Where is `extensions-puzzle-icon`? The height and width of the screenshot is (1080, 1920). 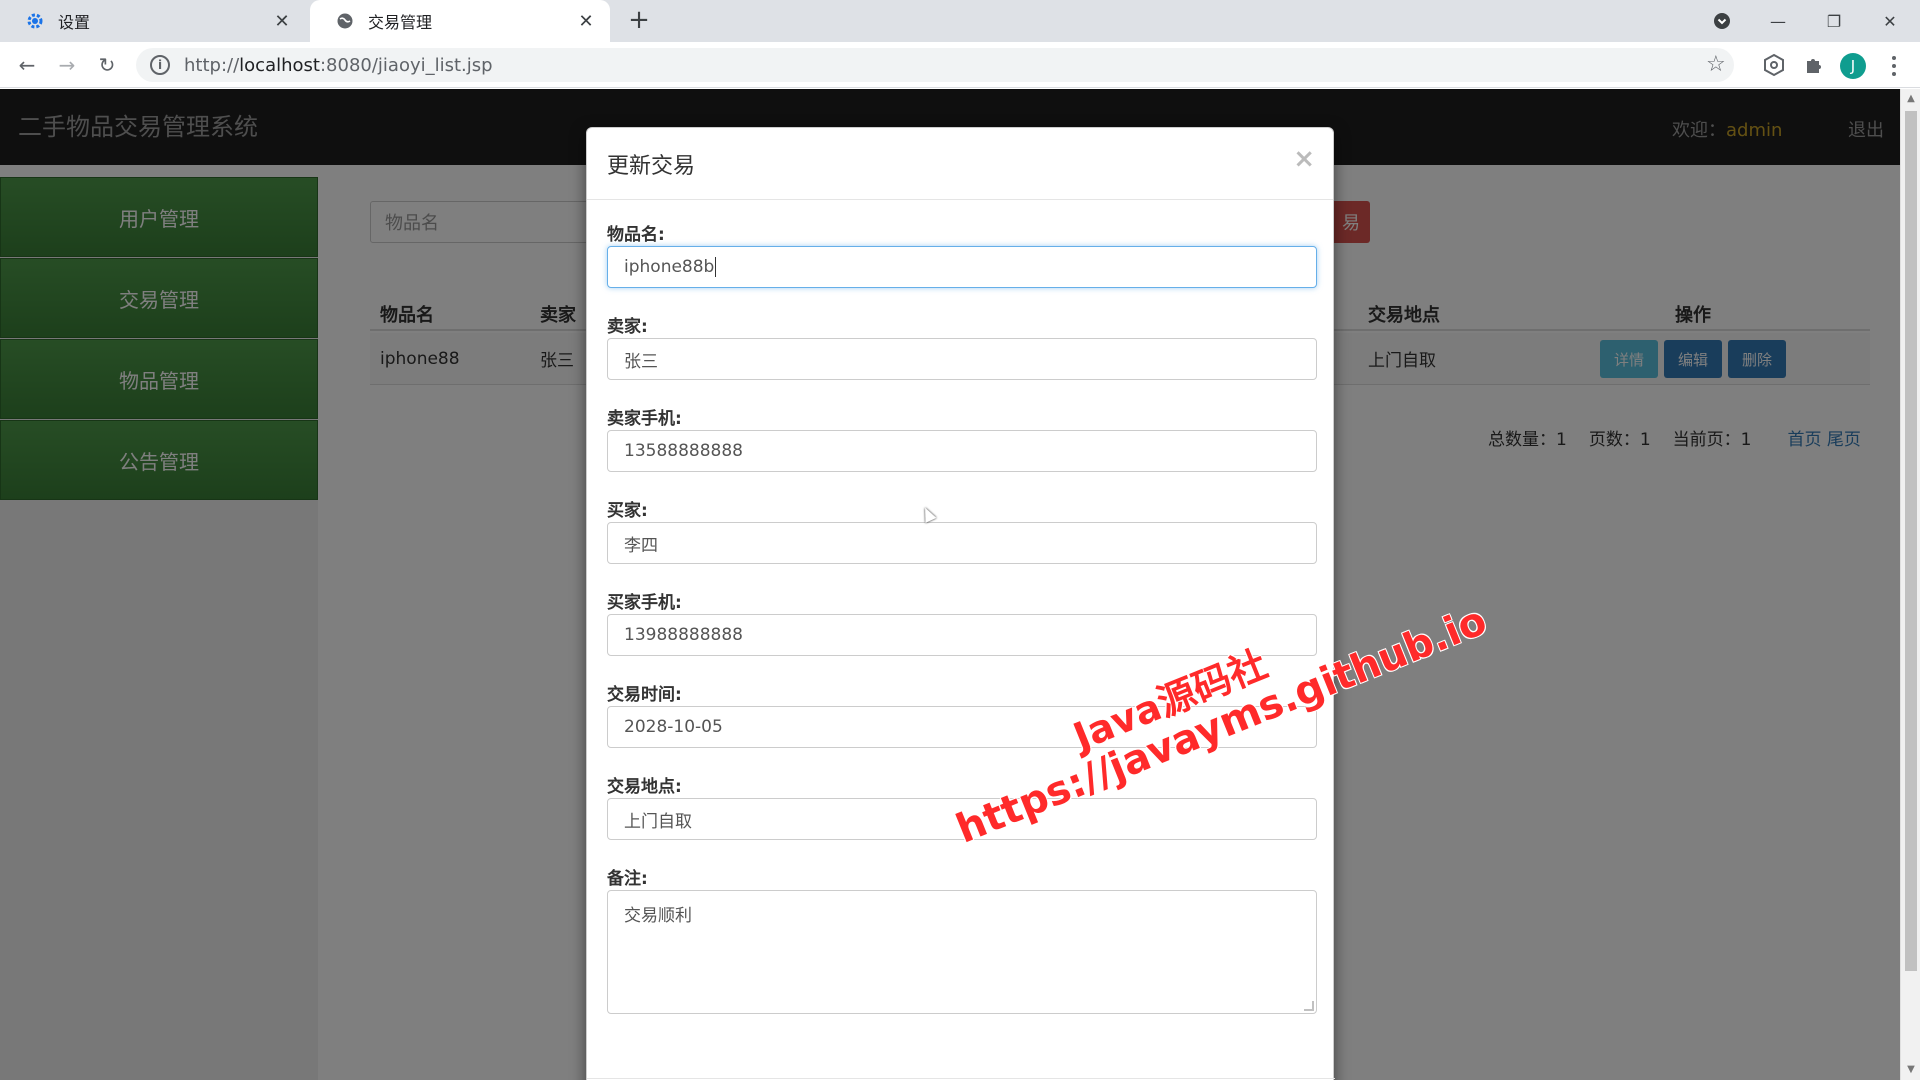 extensions-puzzle-icon is located at coordinates (1814, 65).